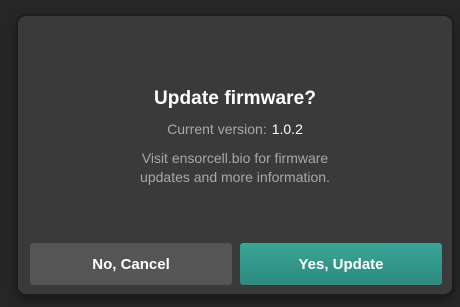 The width and height of the screenshot is (460, 307). What do you see at coordinates (287, 129) in the screenshot?
I see `current-version-value: 1.0.2` at bounding box center [287, 129].